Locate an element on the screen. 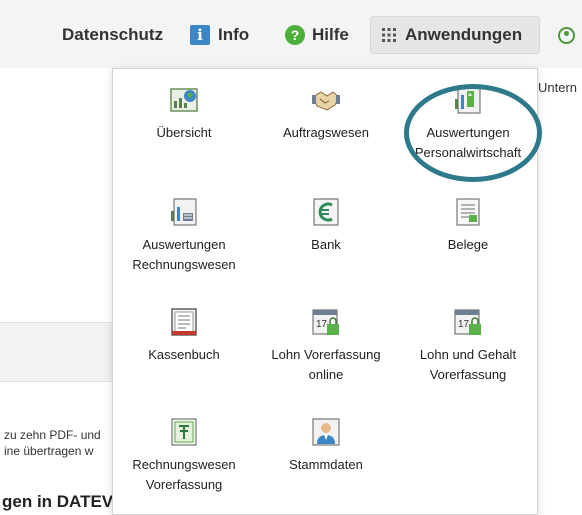 The width and height of the screenshot is (582, 515). app-tile-bank-label: Bank is located at coordinates (326, 244).